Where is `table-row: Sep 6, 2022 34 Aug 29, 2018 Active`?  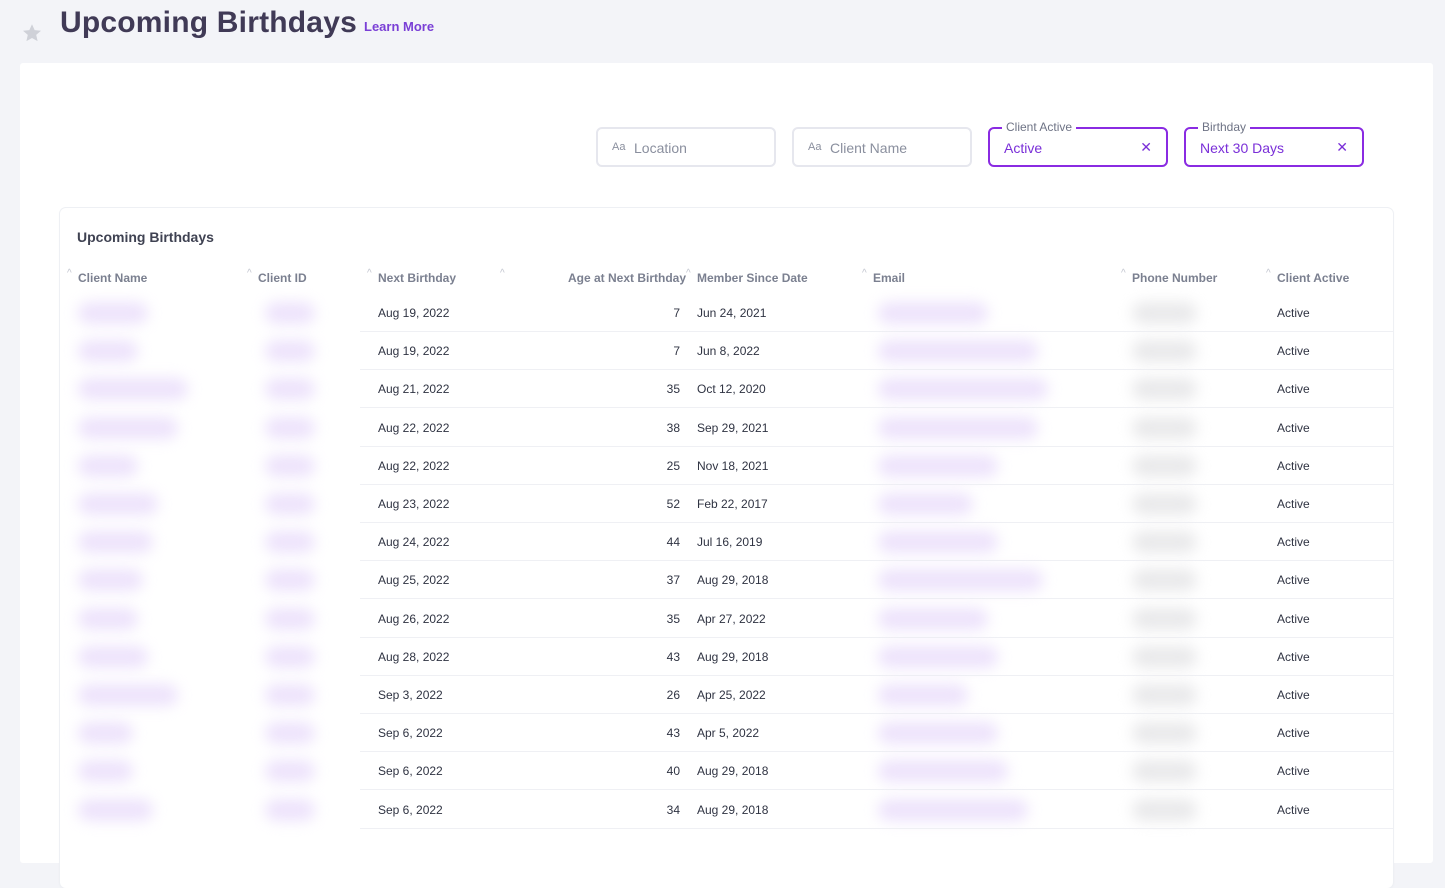
table-row: Sep 6, 2022 34 Aug 29, 2018 Active is located at coordinates (726, 810).